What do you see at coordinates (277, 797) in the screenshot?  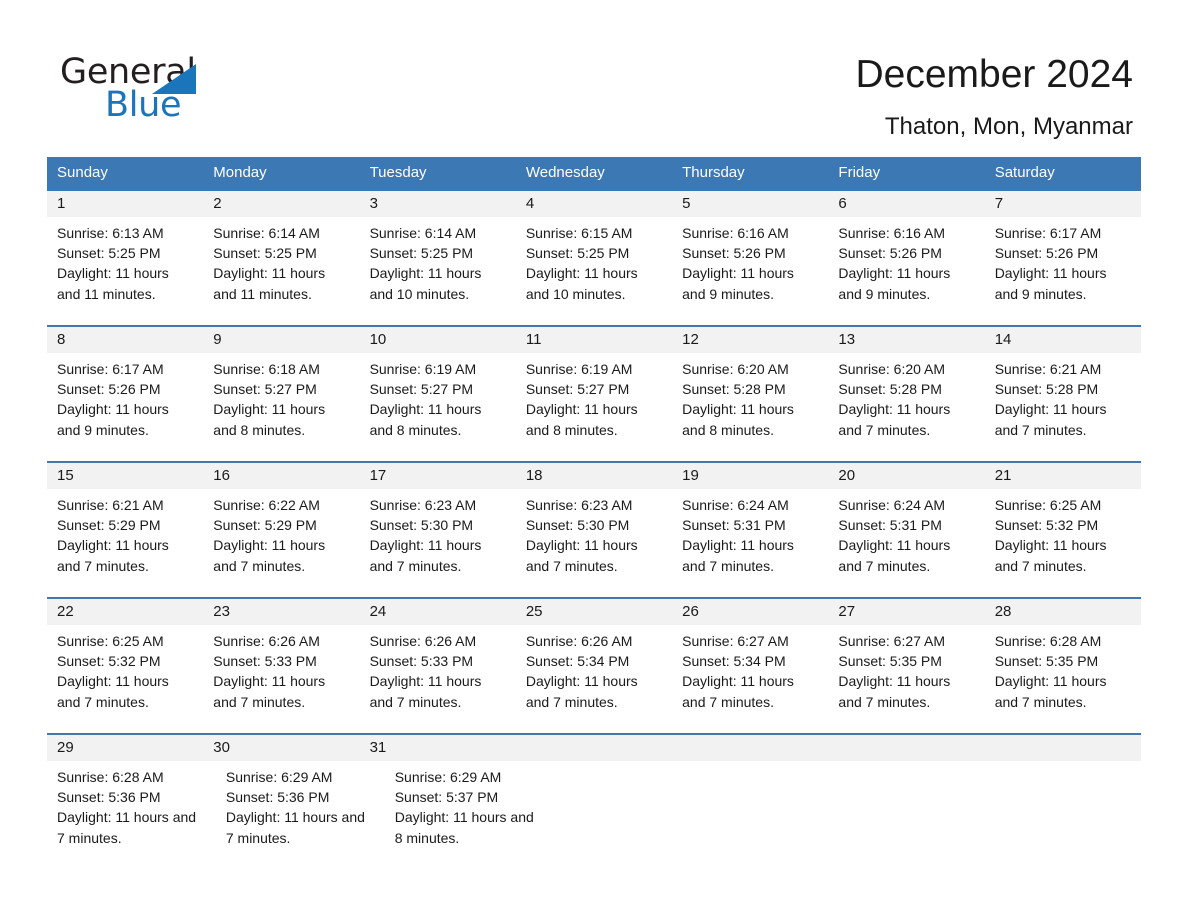 I see `sunset-text: Sunset: 5:36 PM` at bounding box center [277, 797].